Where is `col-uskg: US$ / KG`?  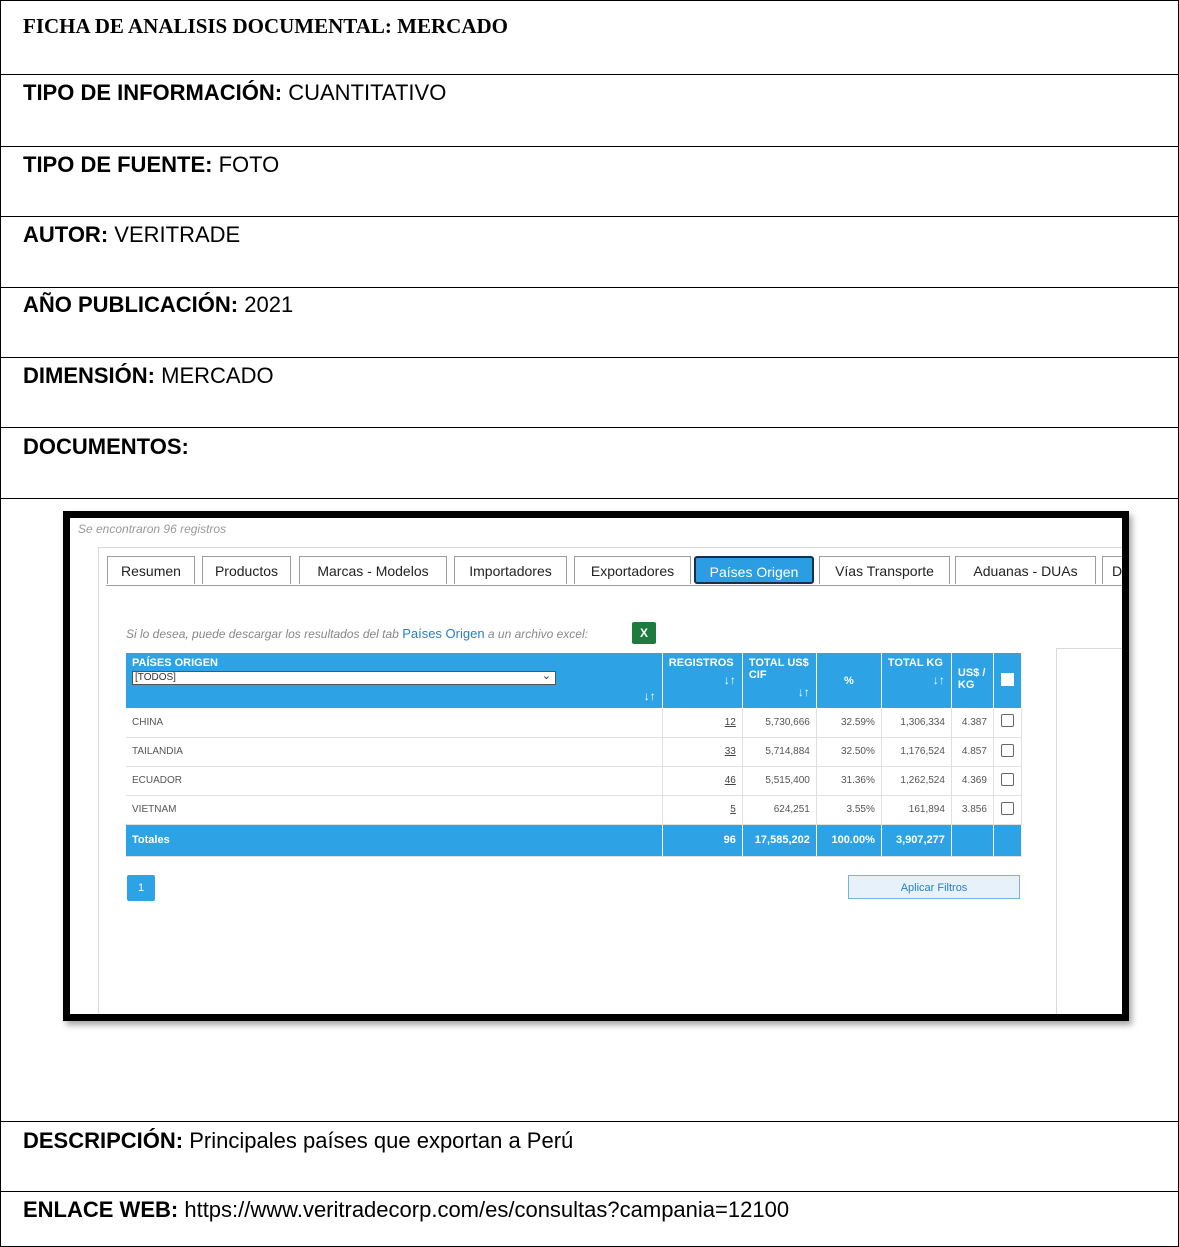
col-uskg: US$ / KG is located at coordinates (972, 680).